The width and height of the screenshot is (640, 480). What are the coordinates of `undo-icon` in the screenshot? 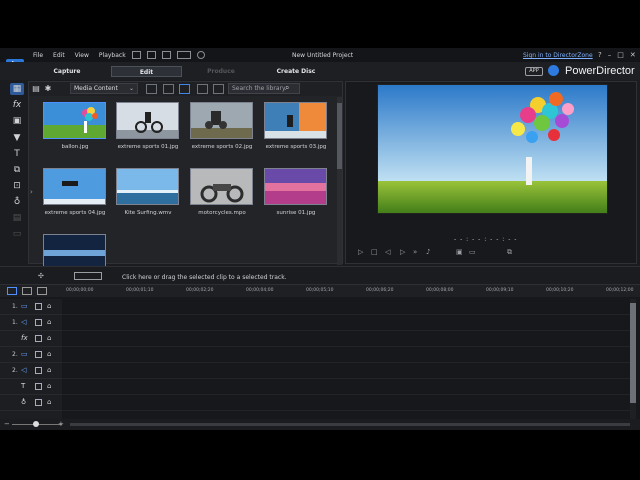 It's located at (151, 55).